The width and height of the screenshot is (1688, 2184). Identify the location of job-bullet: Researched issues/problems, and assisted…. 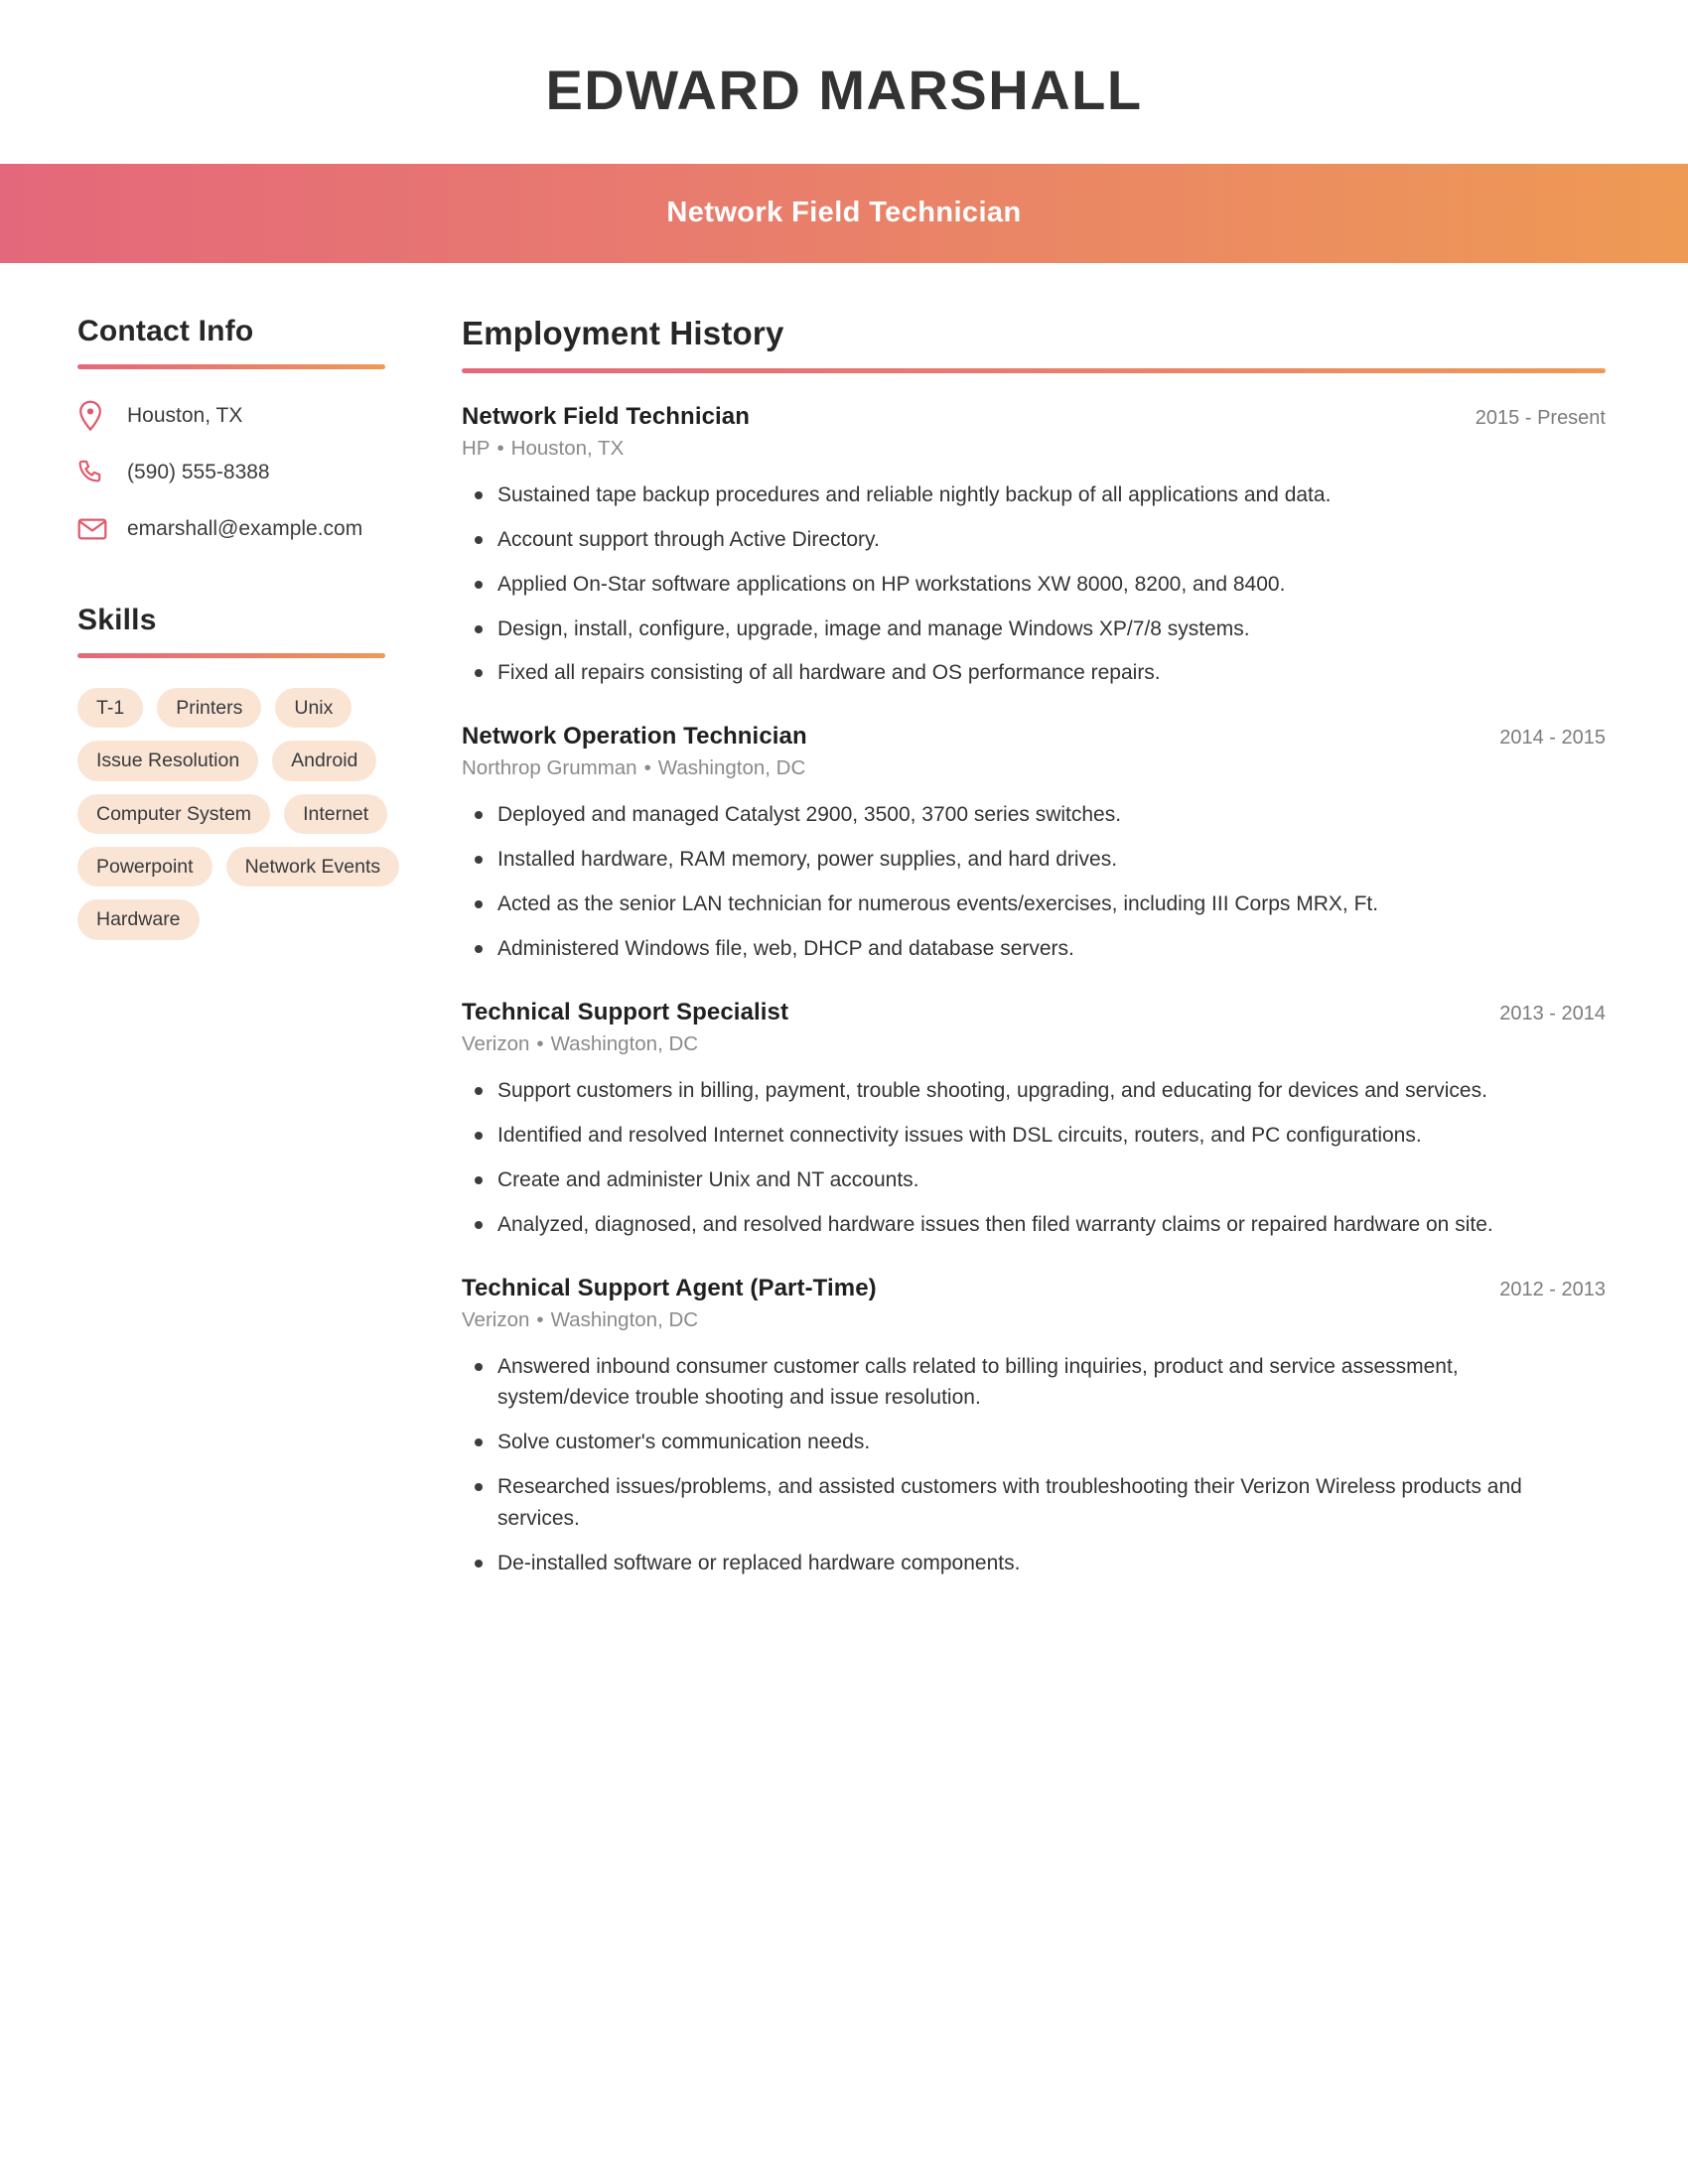
(1018, 1503).